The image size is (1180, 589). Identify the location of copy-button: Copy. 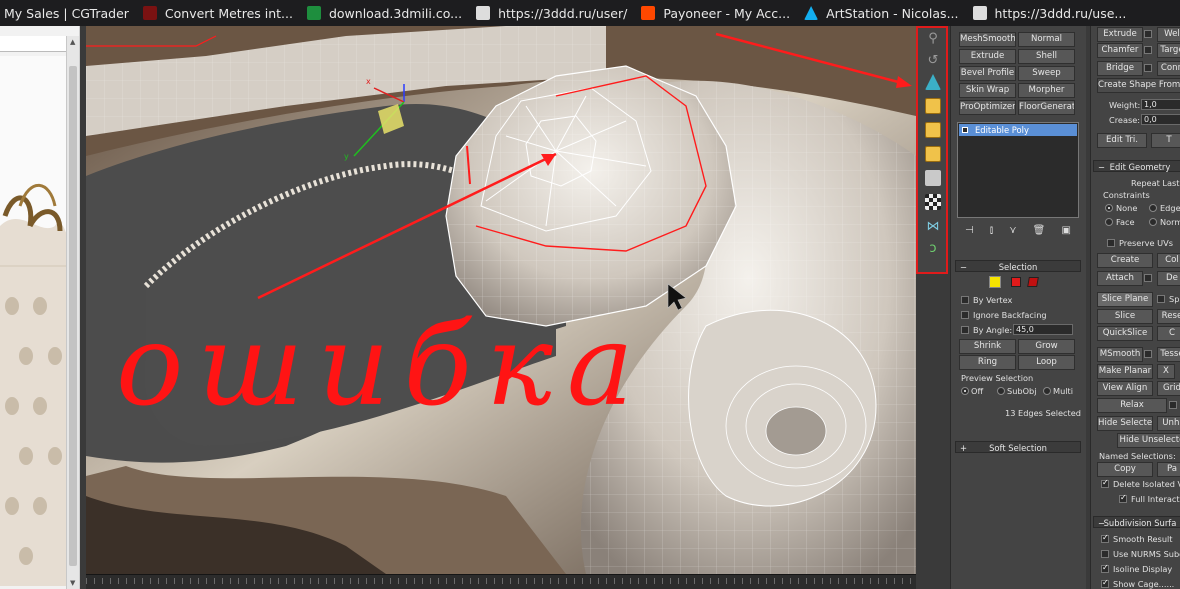
(1125, 469).